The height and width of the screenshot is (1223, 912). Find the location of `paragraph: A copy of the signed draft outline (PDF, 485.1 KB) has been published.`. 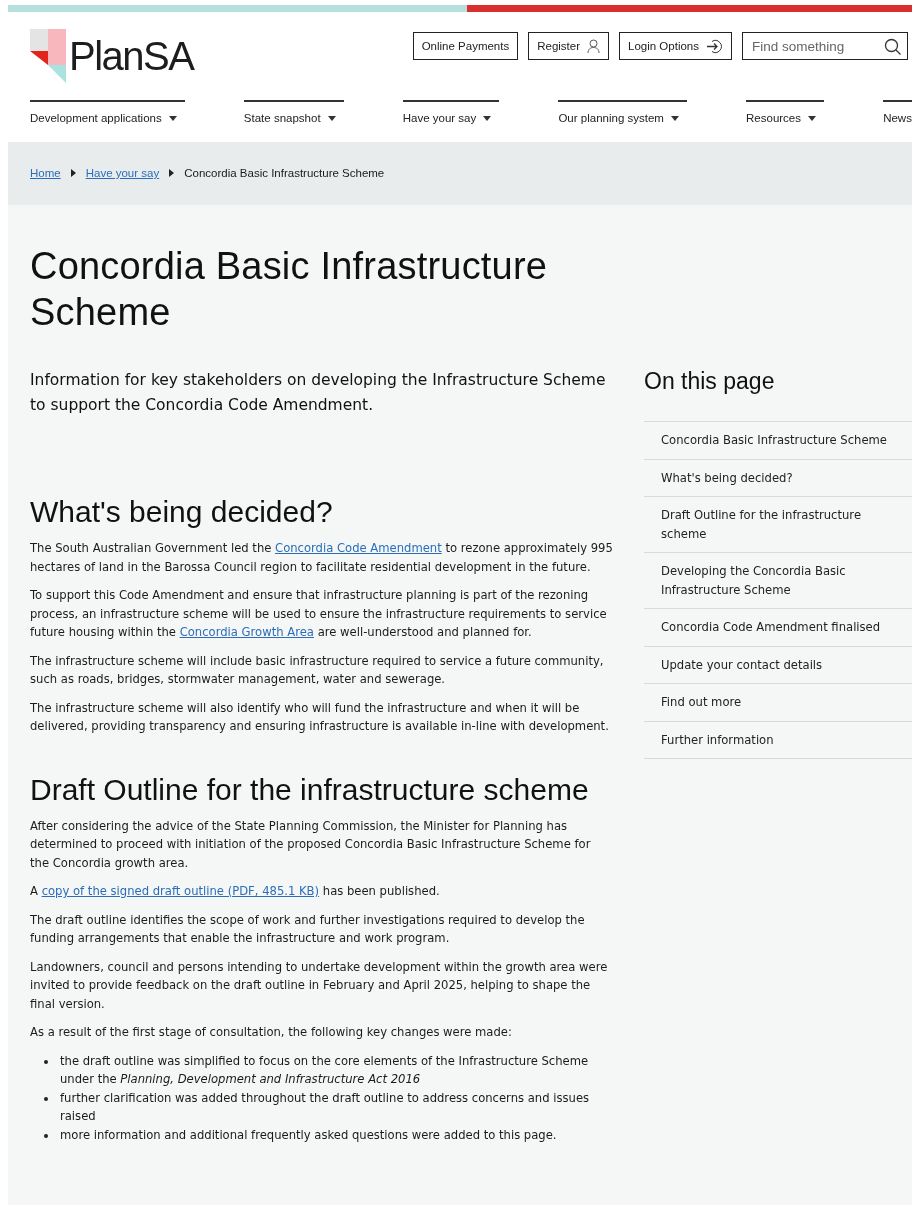

paragraph: A copy of the signed draft outline (PDF, 485.1 KB) has been published. is located at coordinates (235, 891).